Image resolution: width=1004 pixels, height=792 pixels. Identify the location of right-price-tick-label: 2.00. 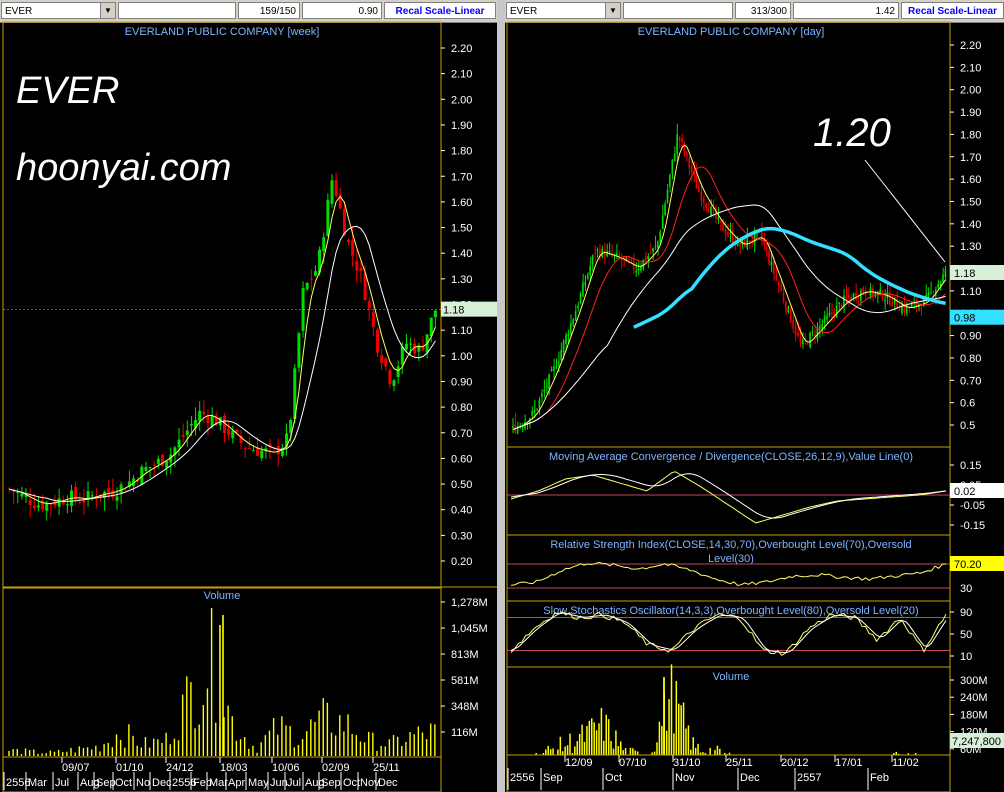
(970, 91).